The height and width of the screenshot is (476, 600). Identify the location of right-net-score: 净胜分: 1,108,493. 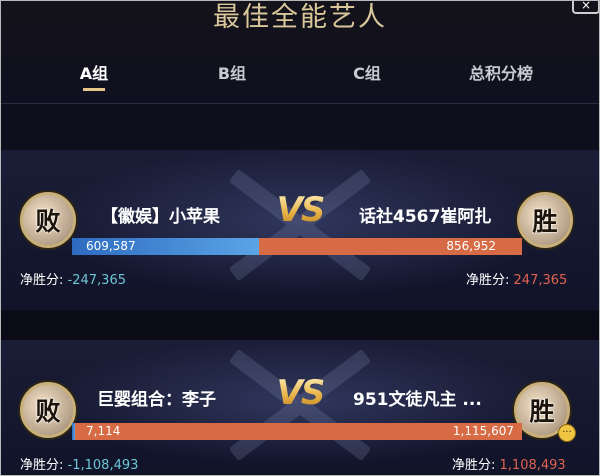
(509, 463).